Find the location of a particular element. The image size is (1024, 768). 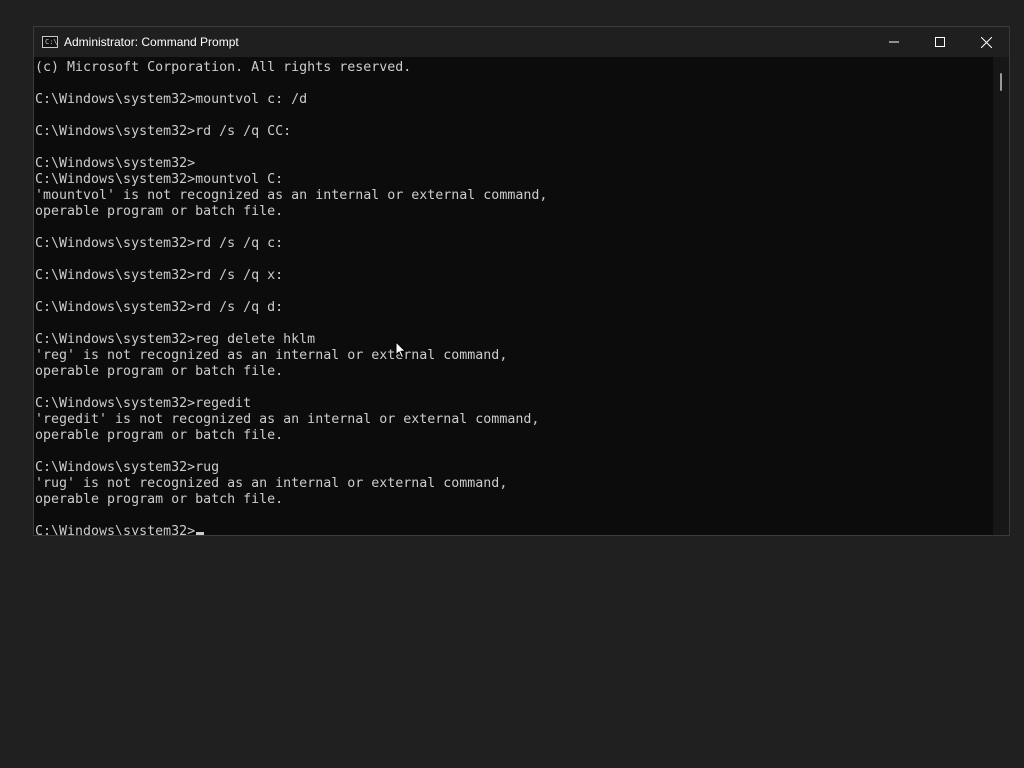

scrollbar-thumb is located at coordinates (1001, 82).